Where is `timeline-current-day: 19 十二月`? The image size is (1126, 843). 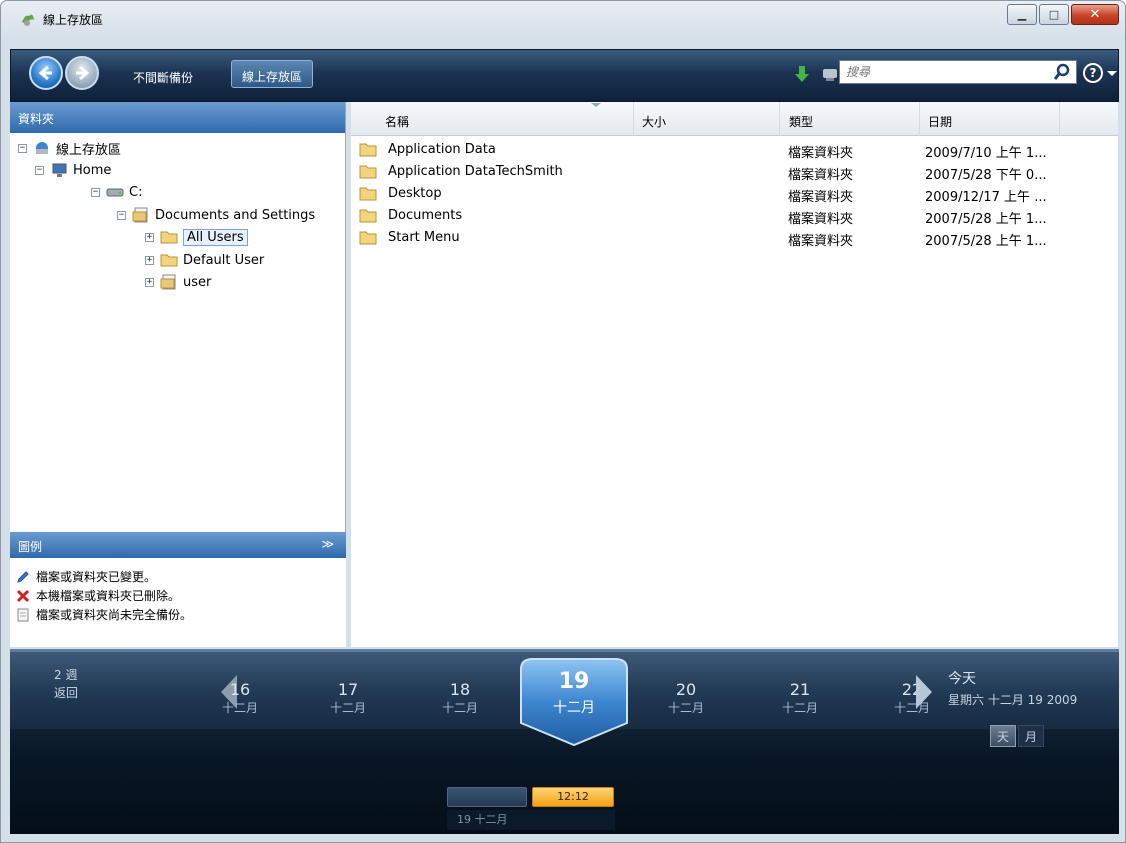
timeline-current-day: 19 十二月 is located at coordinates (574, 703).